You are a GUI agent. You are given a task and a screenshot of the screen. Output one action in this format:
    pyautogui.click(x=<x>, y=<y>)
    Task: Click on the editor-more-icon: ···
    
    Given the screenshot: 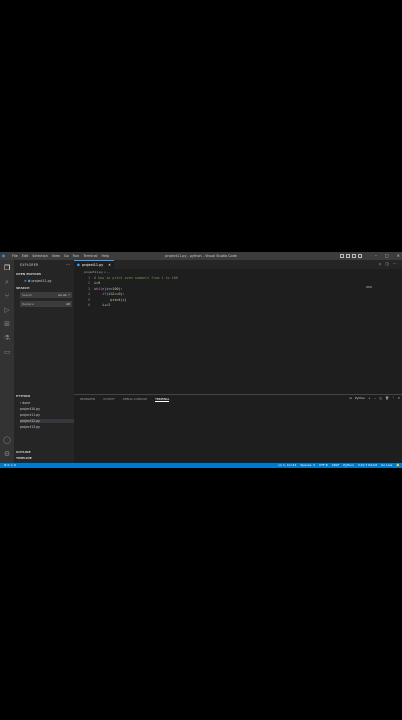 What is the action you would take?
    pyautogui.click(x=394, y=264)
    